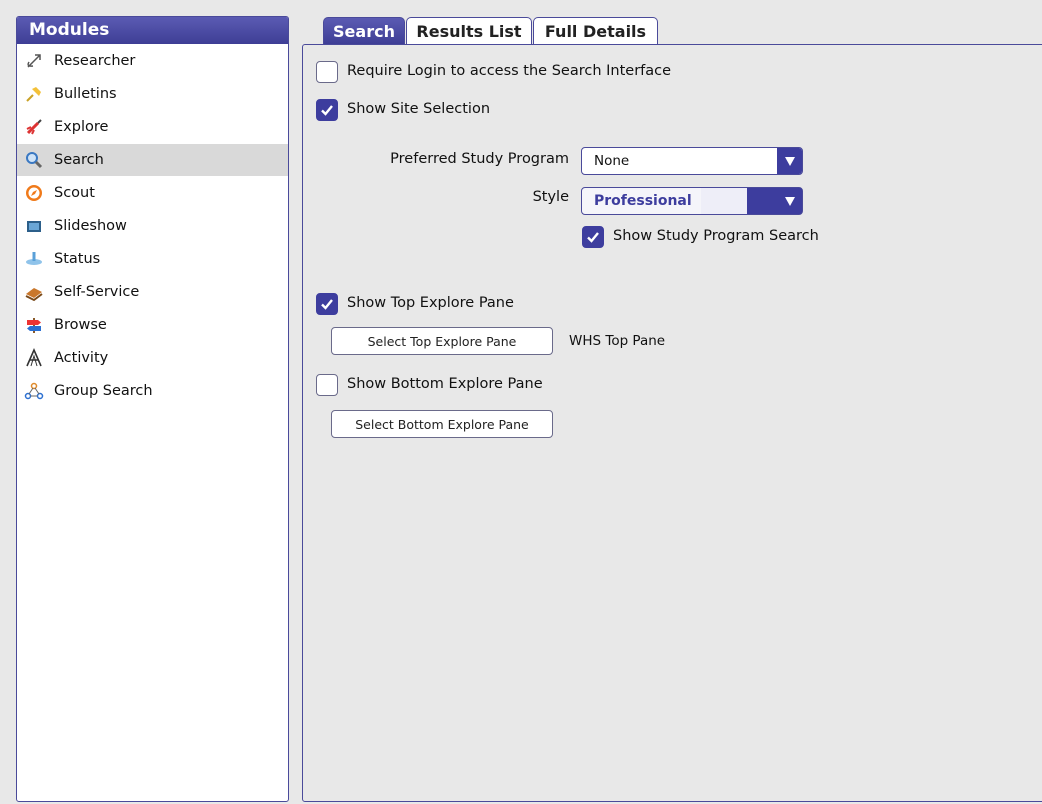  What do you see at coordinates (152, 292) in the screenshot?
I see `sidebar-item-self-service: Self-Service` at bounding box center [152, 292].